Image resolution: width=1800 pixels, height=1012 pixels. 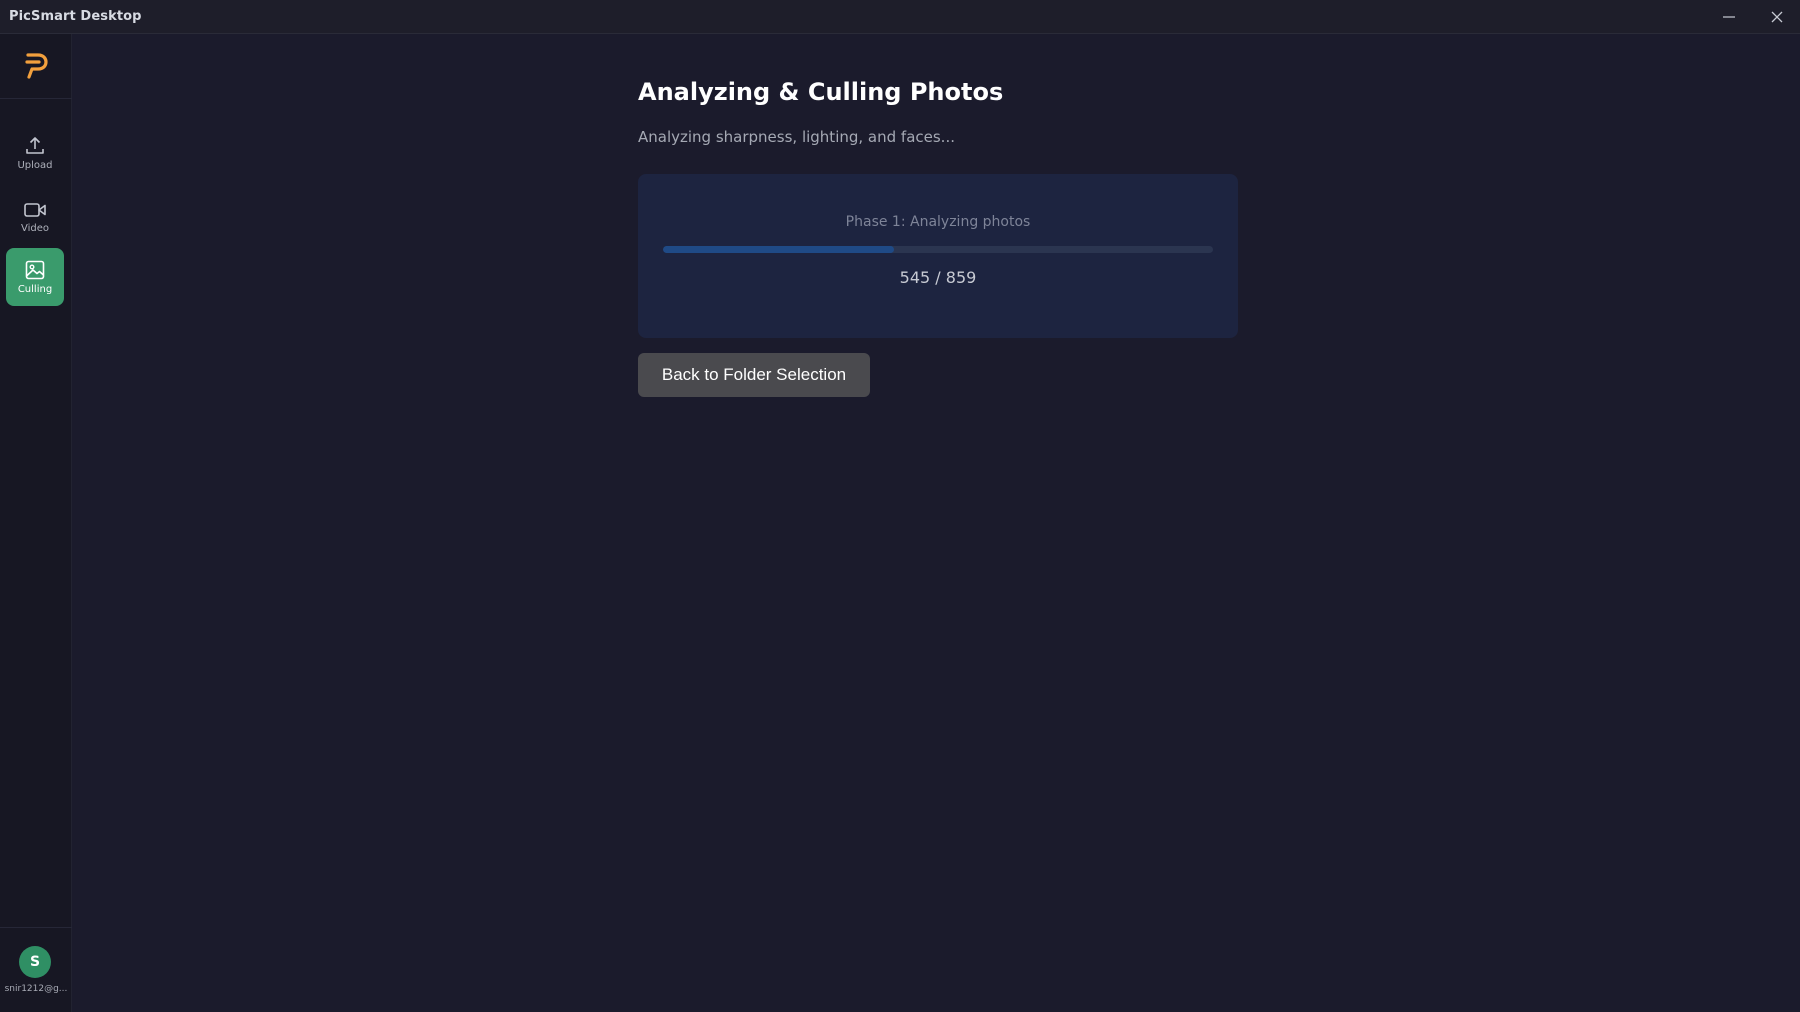 What do you see at coordinates (938, 249) in the screenshot?
I see `progress-bar` at bounding box center [938, 249].